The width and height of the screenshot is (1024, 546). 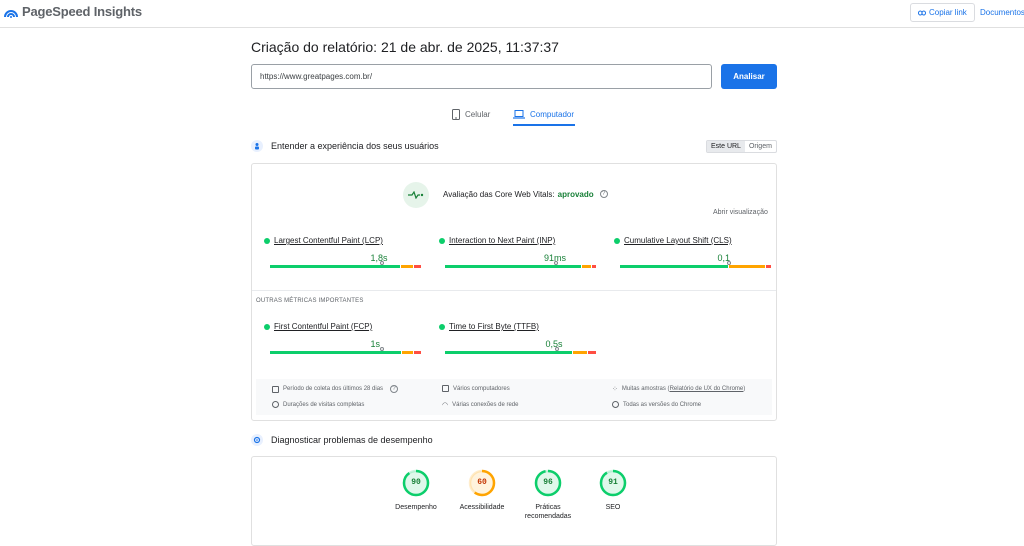 I want to click on samples-icon: ⁘, so click(x=615, y=389).